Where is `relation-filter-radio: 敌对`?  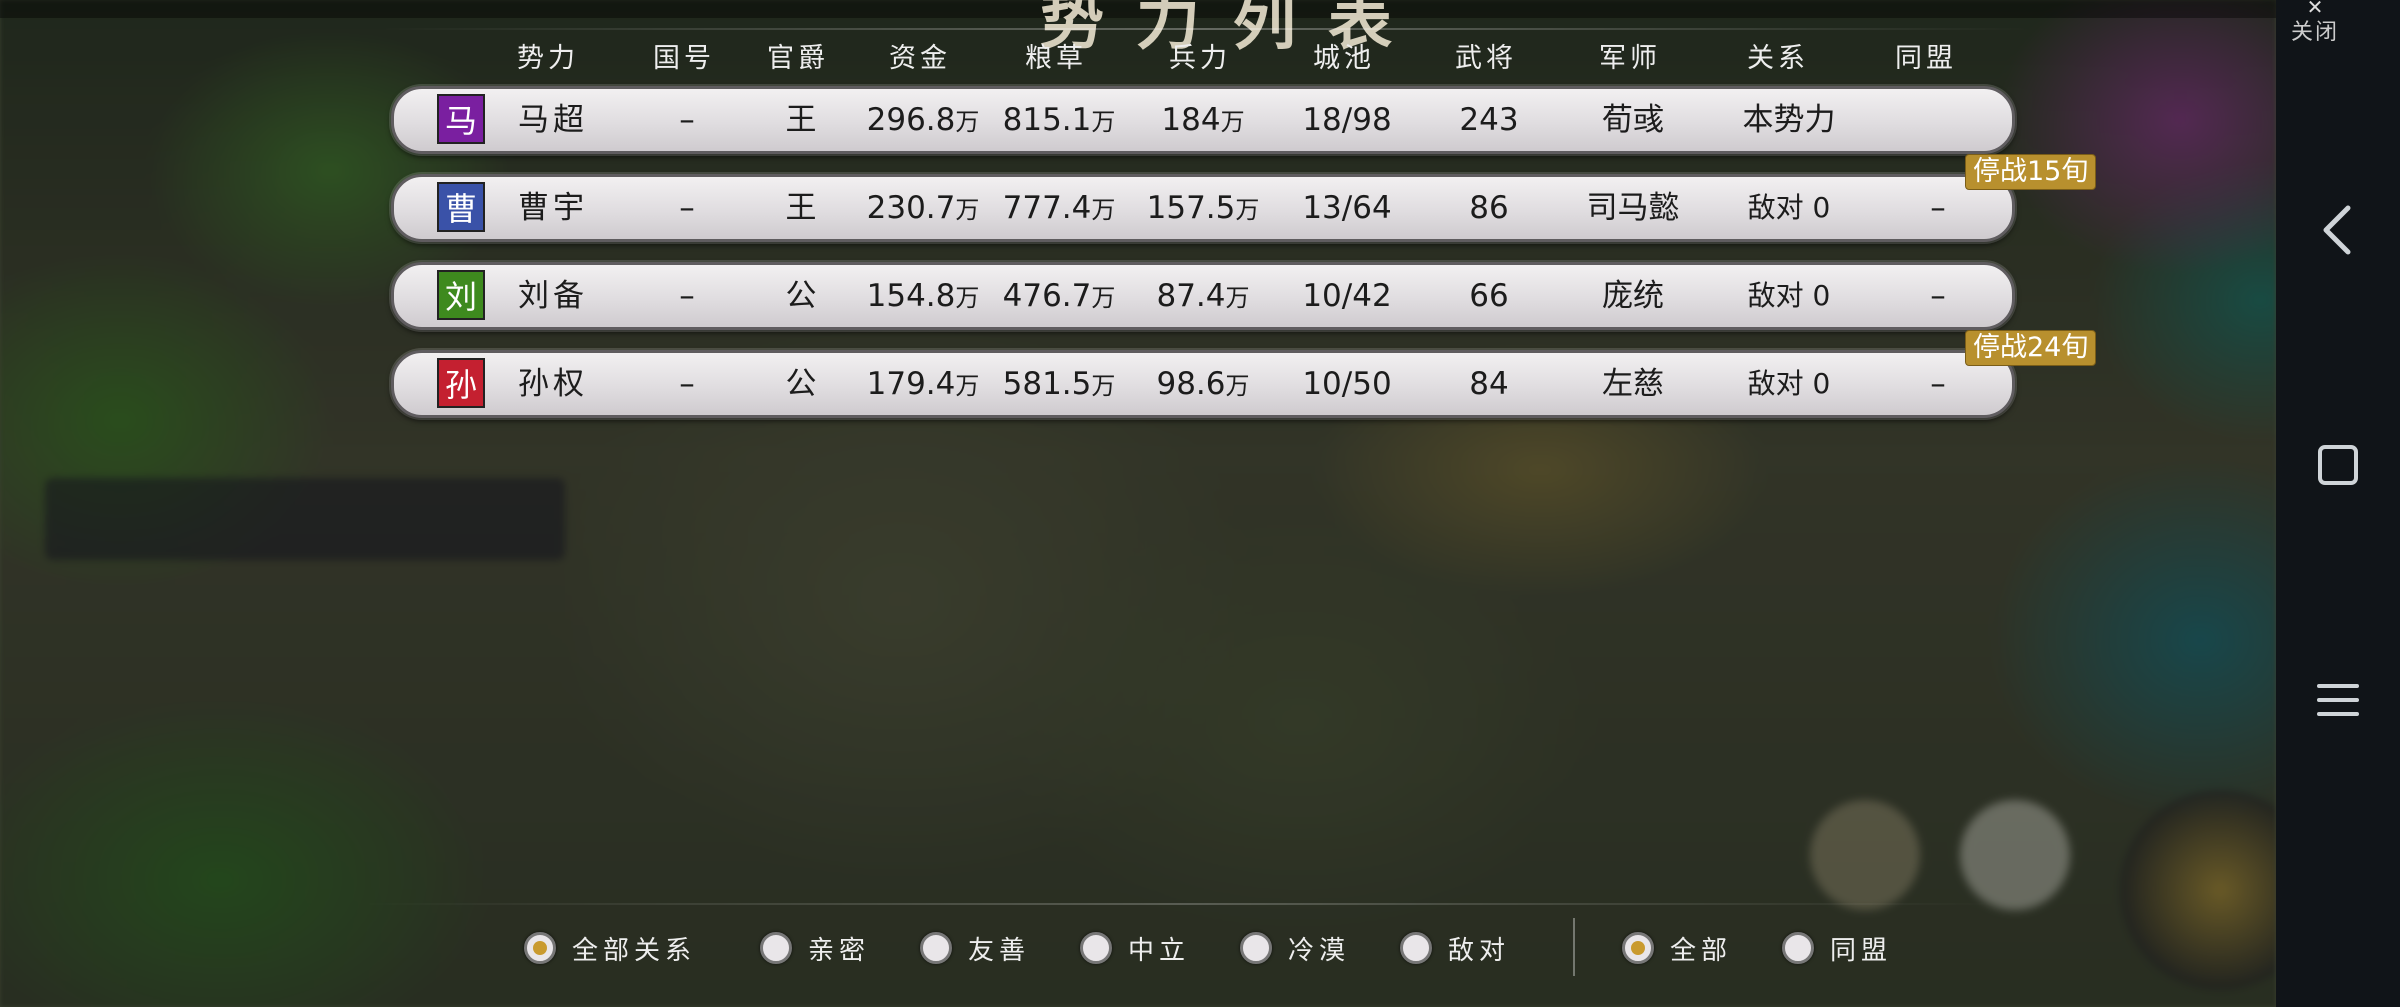 relation-filter-radio: 敌对 is located at coordinates (1455, 948).